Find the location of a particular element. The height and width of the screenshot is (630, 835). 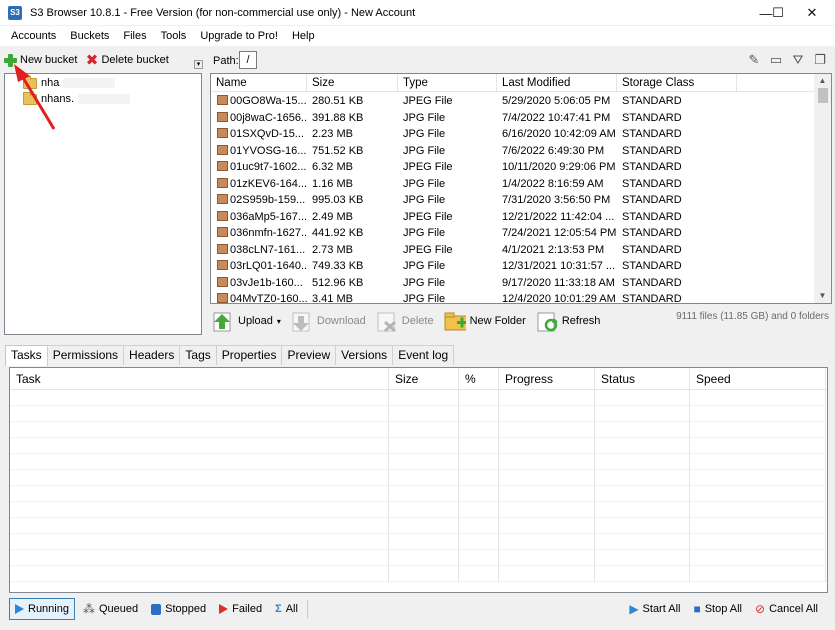

menu-help: Help is located at coordinates (303, 36).